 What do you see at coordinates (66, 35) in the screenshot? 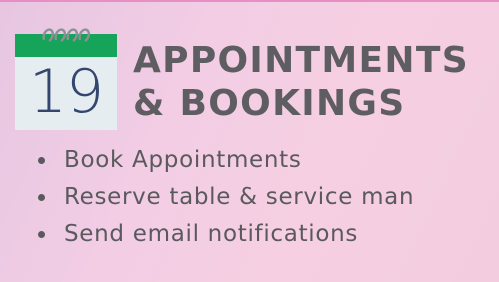
I see `calendar-rings-icon` at bounding box center [66, 35].